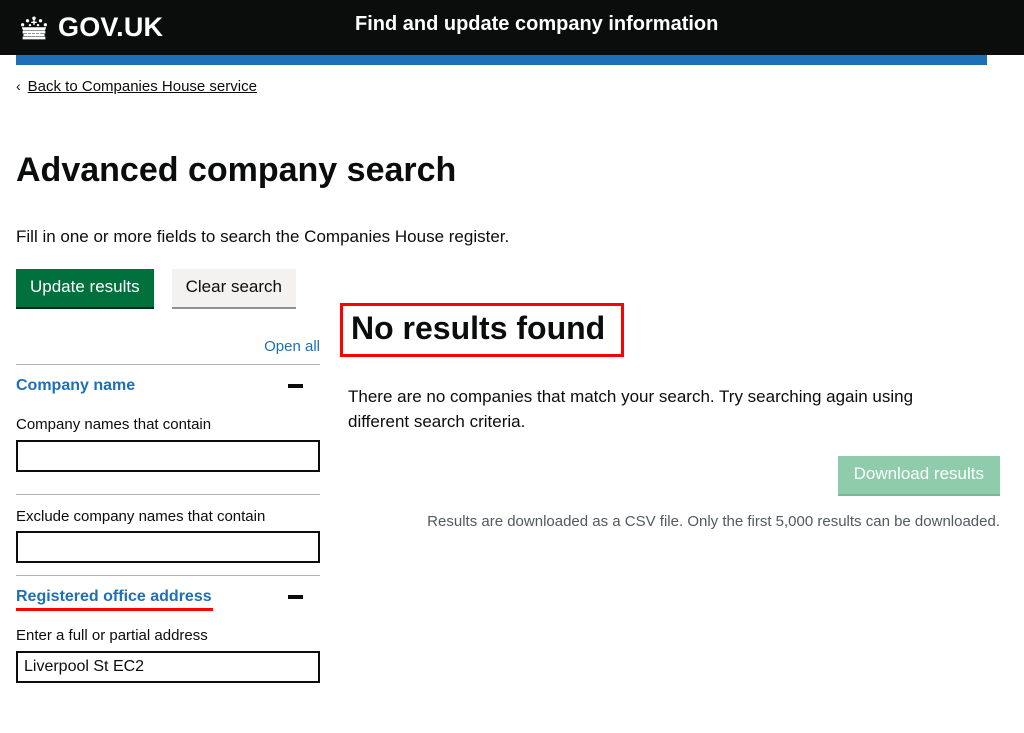  I want to click on update-results-button: Update results, so click(85, 288).